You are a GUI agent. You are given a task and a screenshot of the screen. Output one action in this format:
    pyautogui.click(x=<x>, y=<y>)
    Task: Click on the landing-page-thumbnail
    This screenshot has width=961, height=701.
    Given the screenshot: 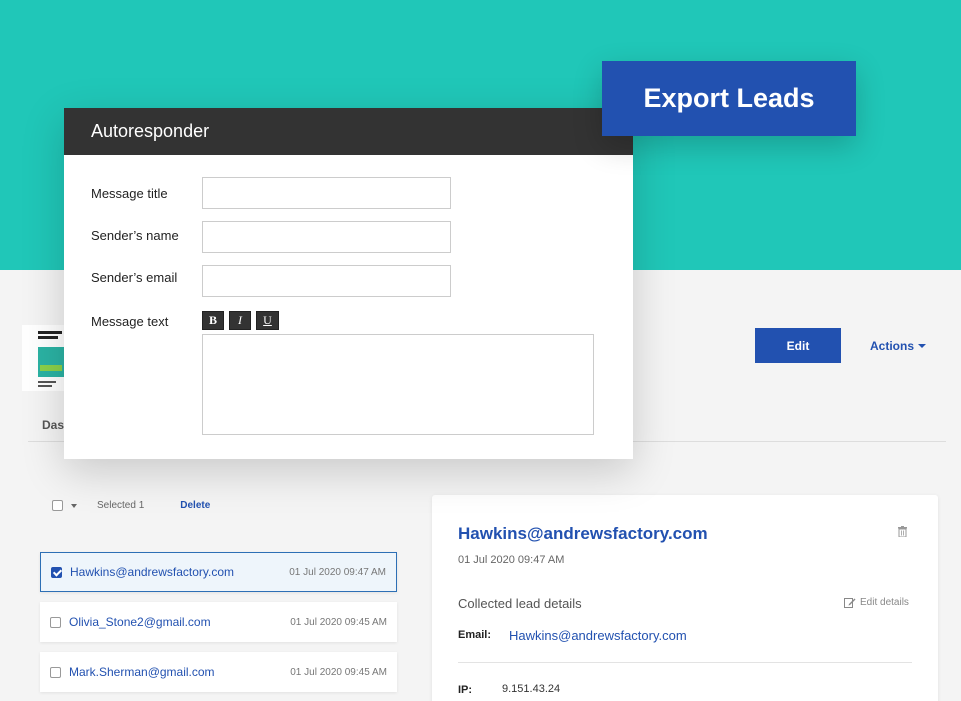 What is the action you would take?
    pyautogui.click(x=44, y=358)
    